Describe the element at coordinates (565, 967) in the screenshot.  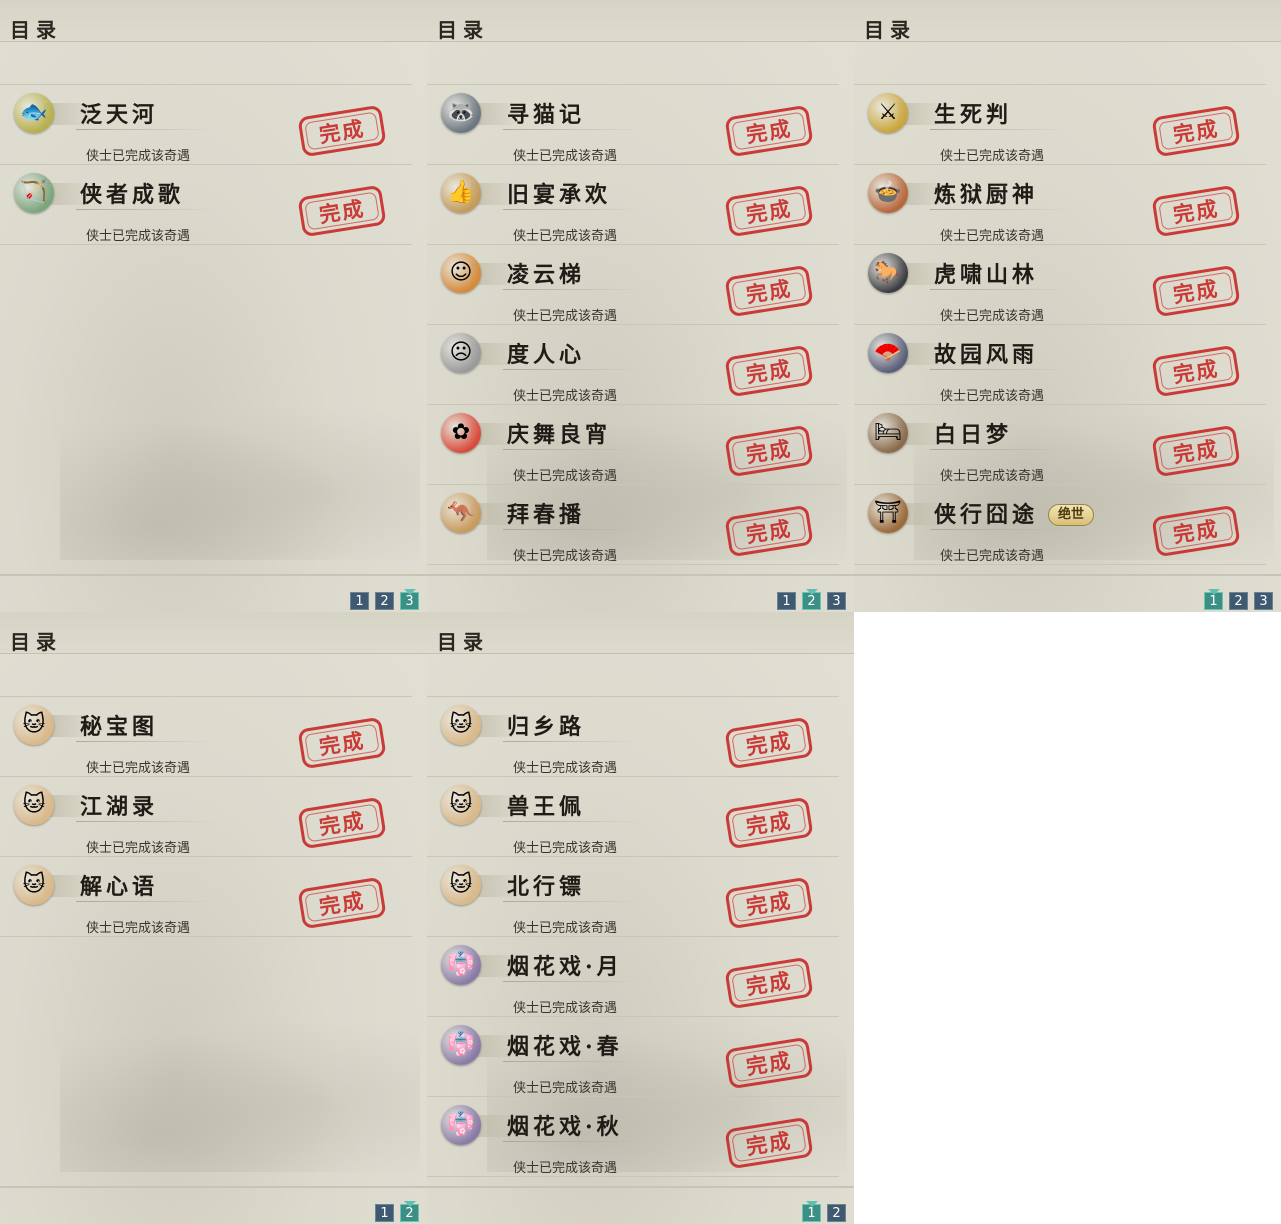
I see `adventure-name: 烟花戏·月` at that location.